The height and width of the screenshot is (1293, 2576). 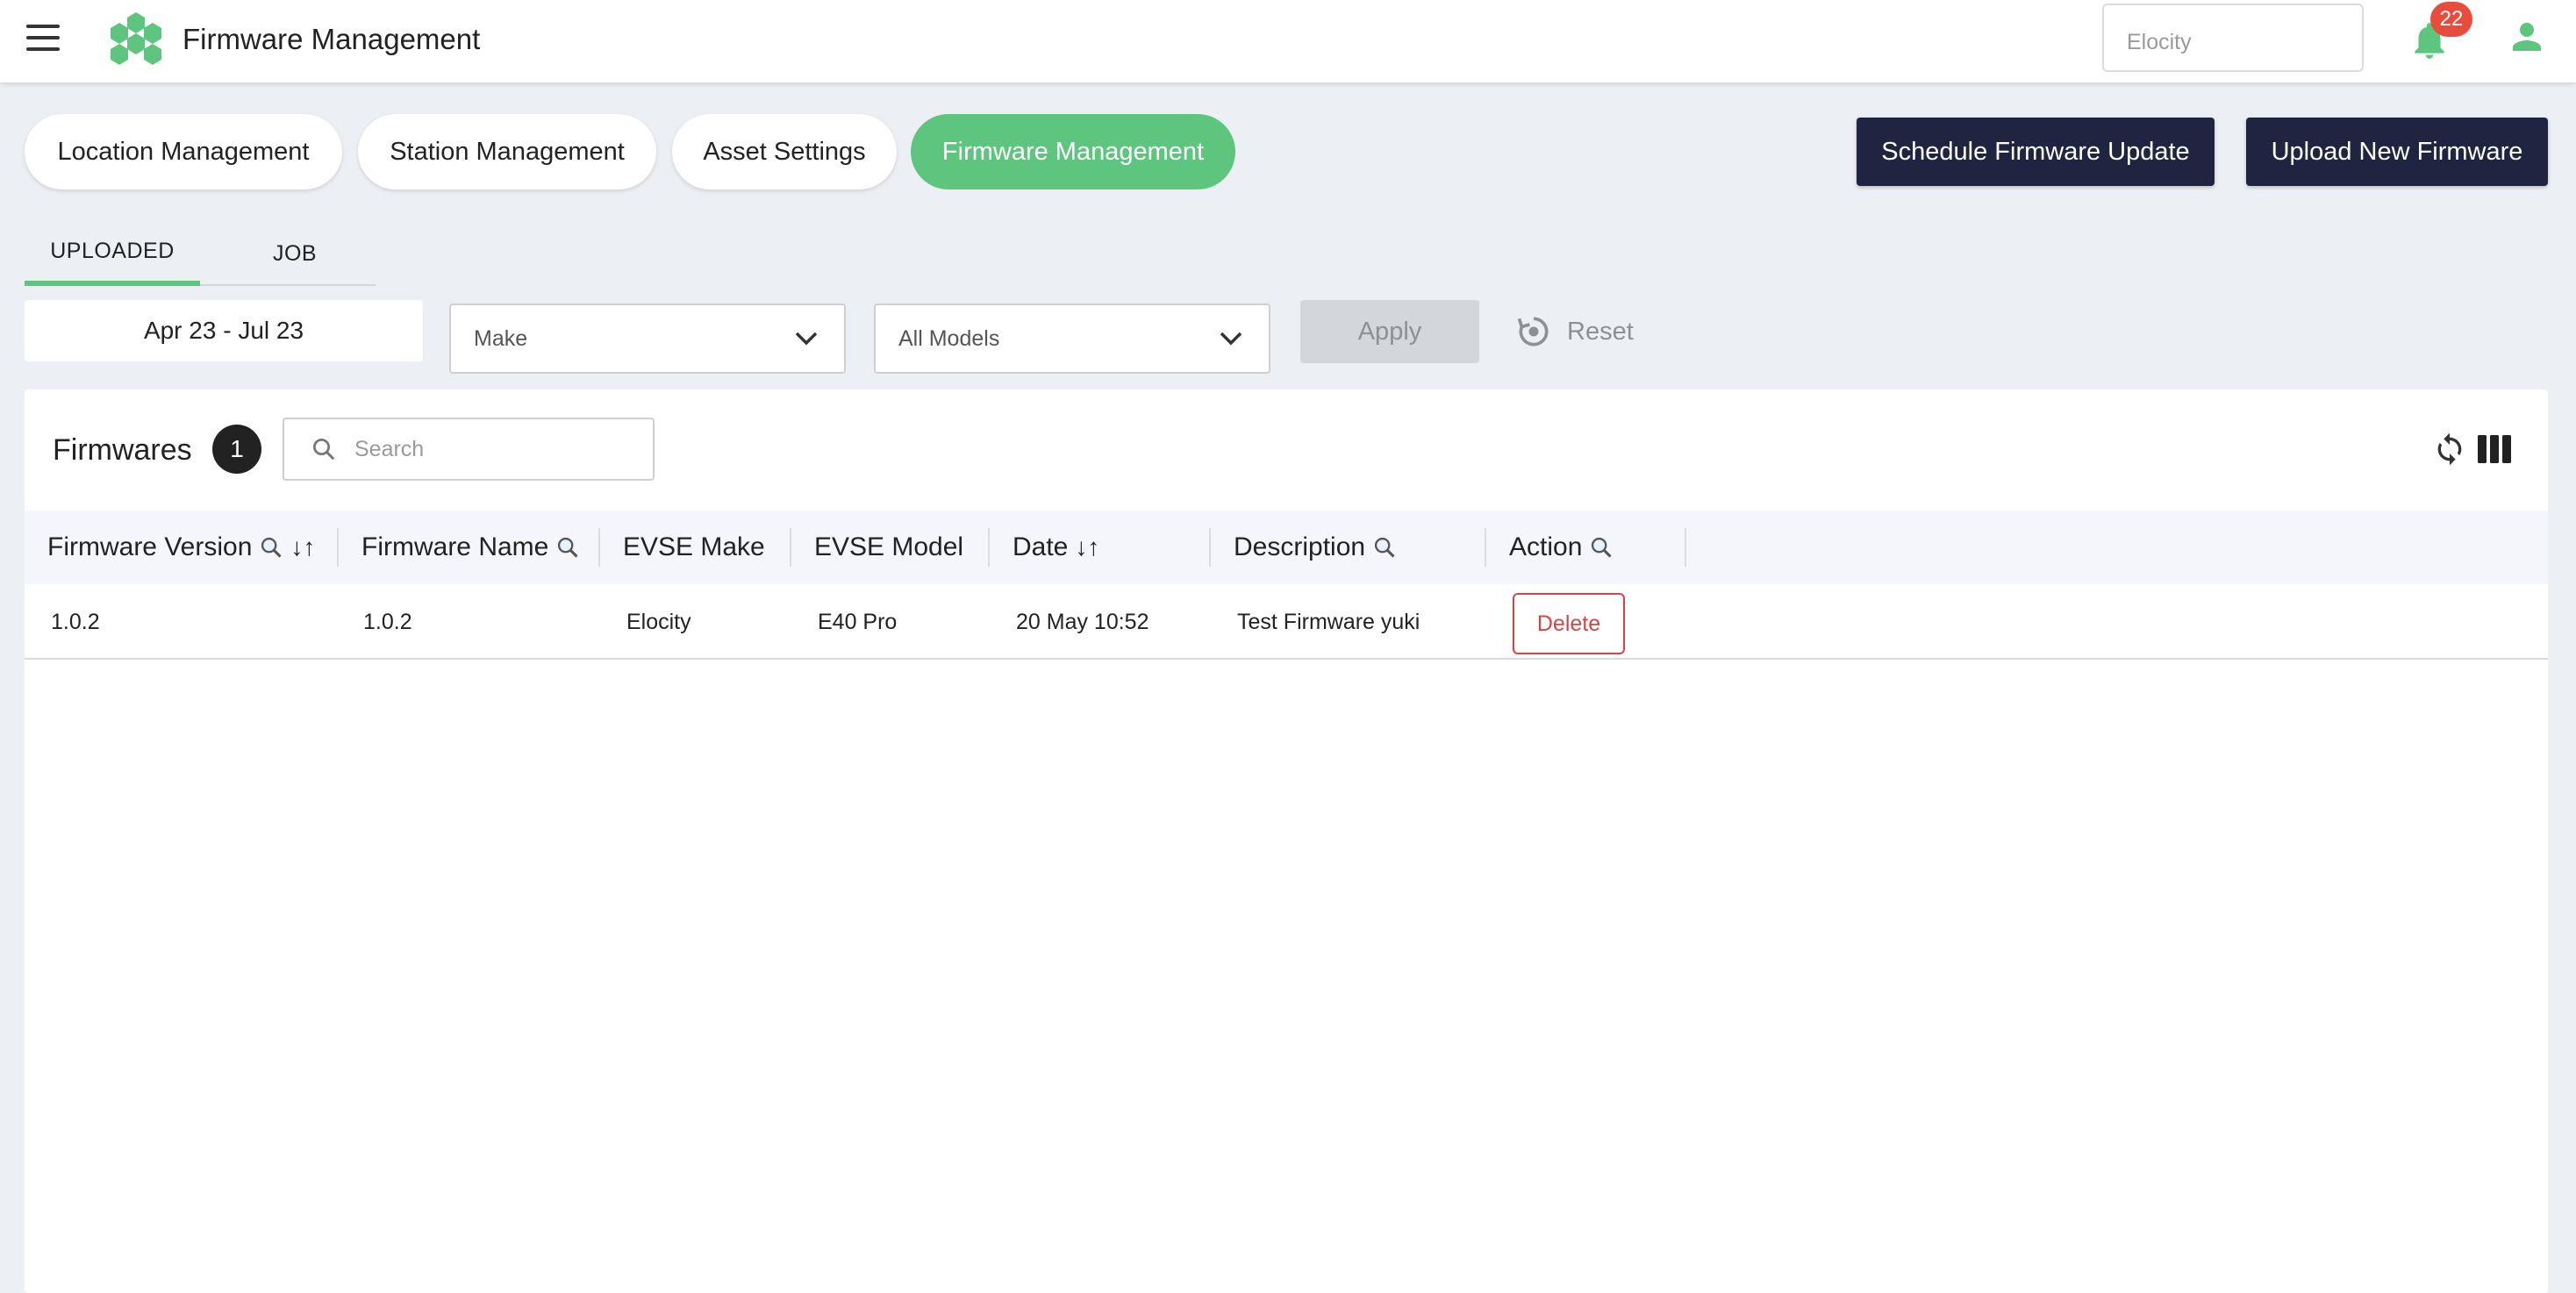 I want to click on menu-icon, so click(x=45, y=40).